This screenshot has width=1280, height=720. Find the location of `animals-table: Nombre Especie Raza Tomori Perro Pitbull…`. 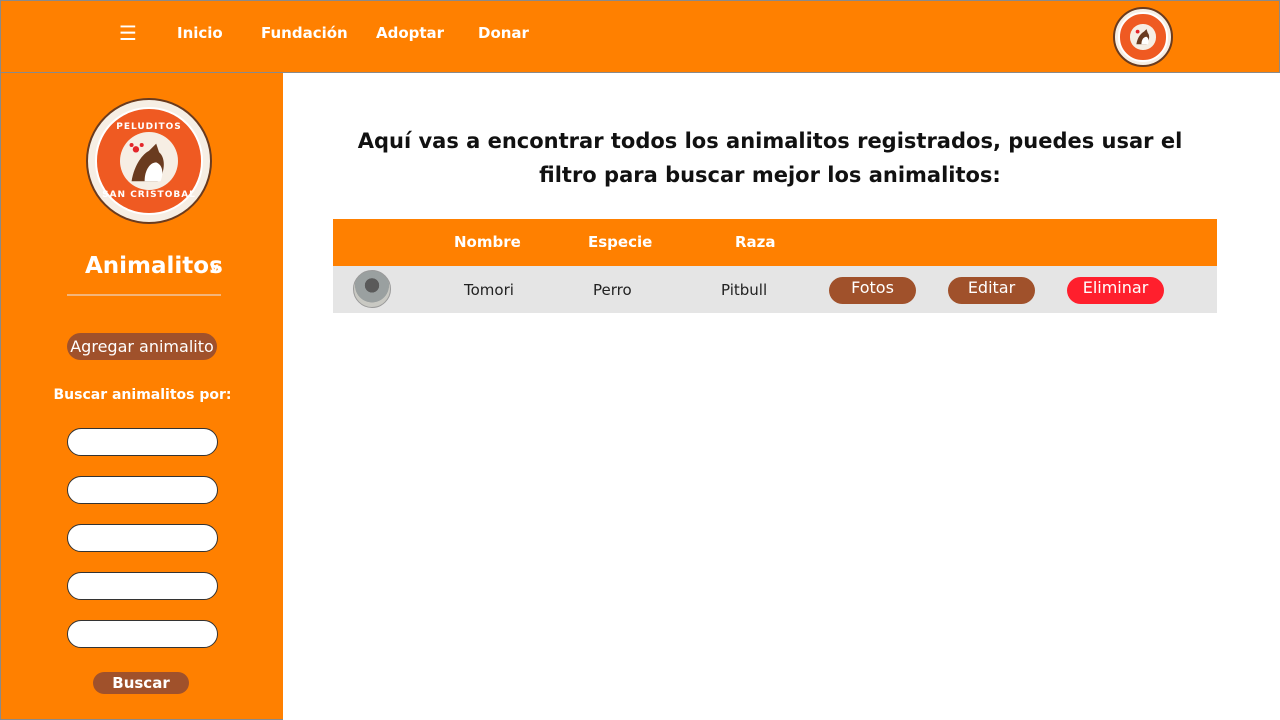

animals-table: Nombre Especie Raza Tomori Perro Pitbull… is located at coordinates (775, 266).